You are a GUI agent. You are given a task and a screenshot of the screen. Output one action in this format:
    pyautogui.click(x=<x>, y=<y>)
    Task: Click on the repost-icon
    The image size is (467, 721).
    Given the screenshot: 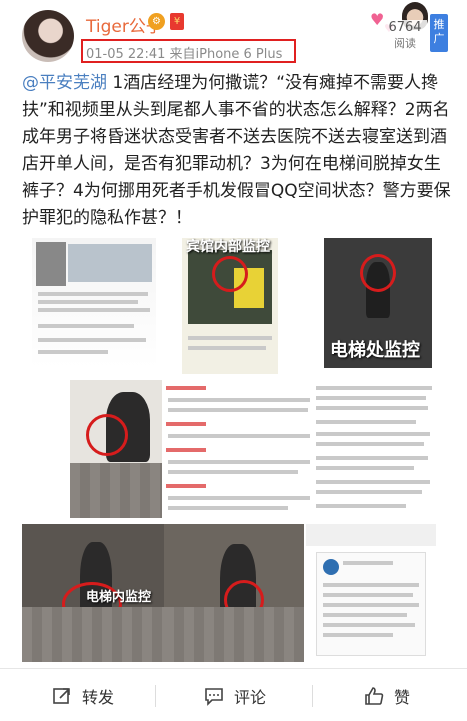 What is the action you would take?
    pyautogui.click(x=61, y=695)
    